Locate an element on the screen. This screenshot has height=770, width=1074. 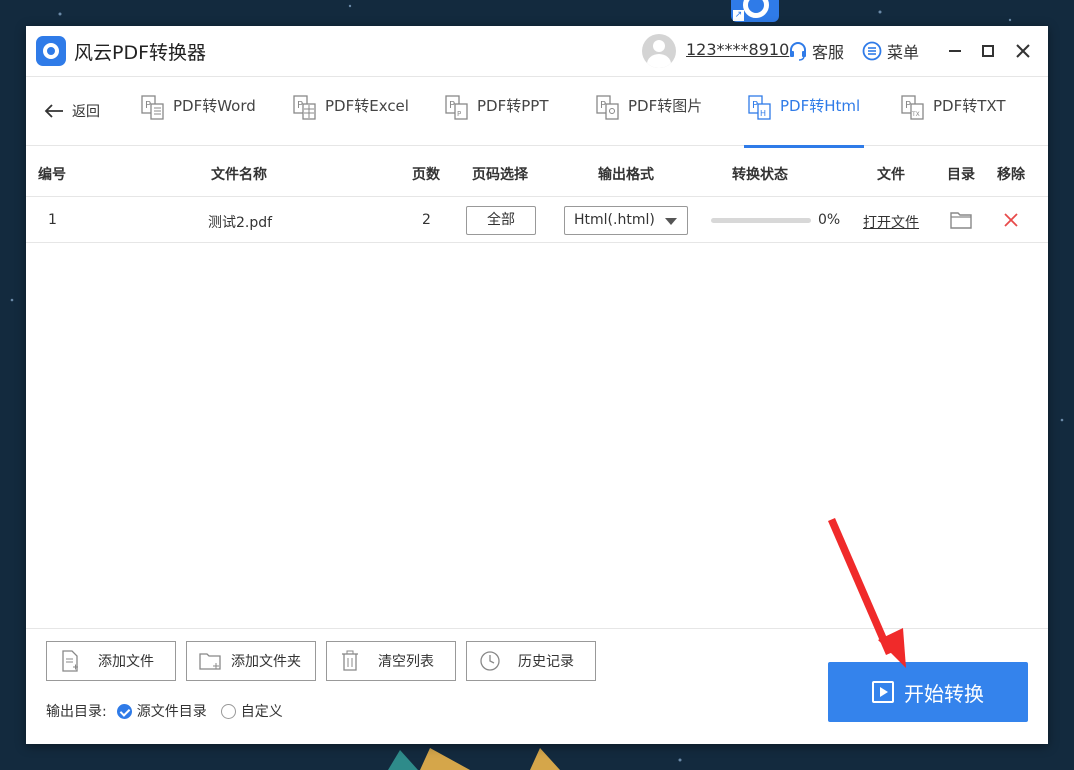
add-folder-button: 添加文件夹 is located at coordinates (251, 661).